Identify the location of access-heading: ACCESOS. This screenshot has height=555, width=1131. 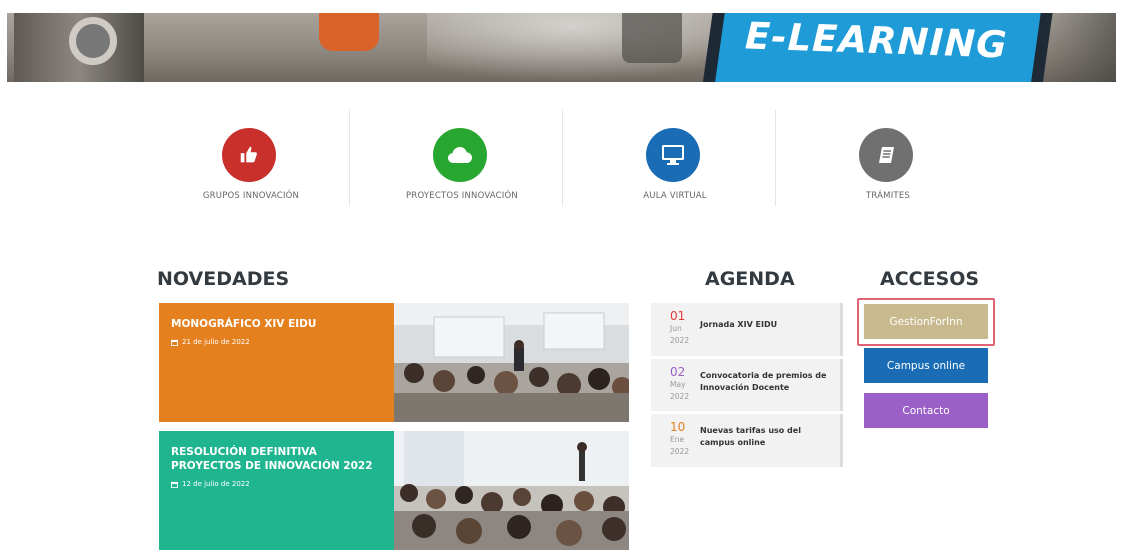
(930, 279).